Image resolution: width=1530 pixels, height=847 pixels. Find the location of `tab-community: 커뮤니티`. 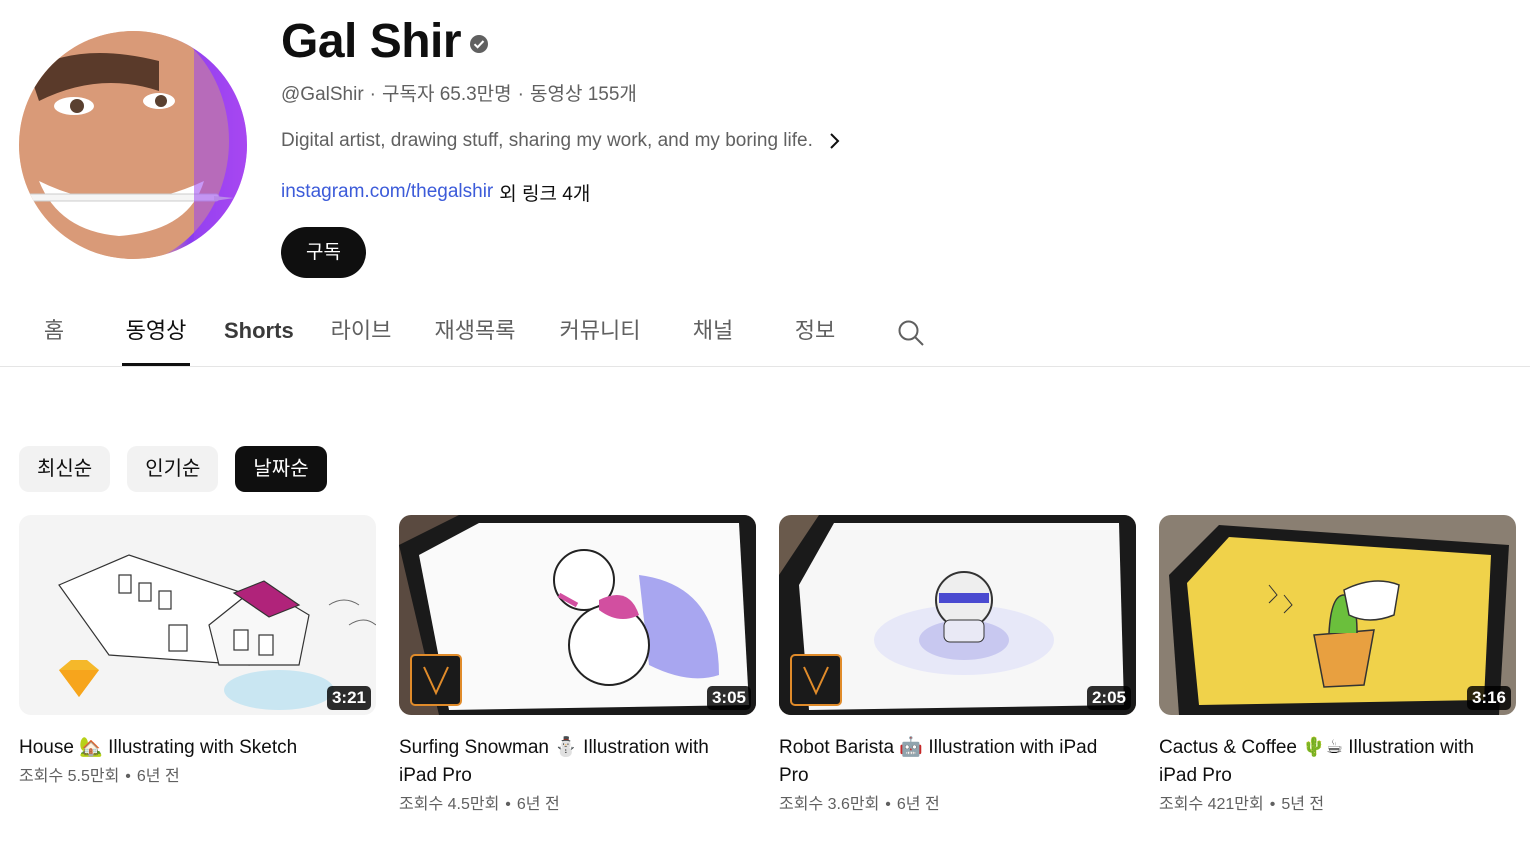

tab-community: 커뮤니티 is located at coordinates (600, 332).